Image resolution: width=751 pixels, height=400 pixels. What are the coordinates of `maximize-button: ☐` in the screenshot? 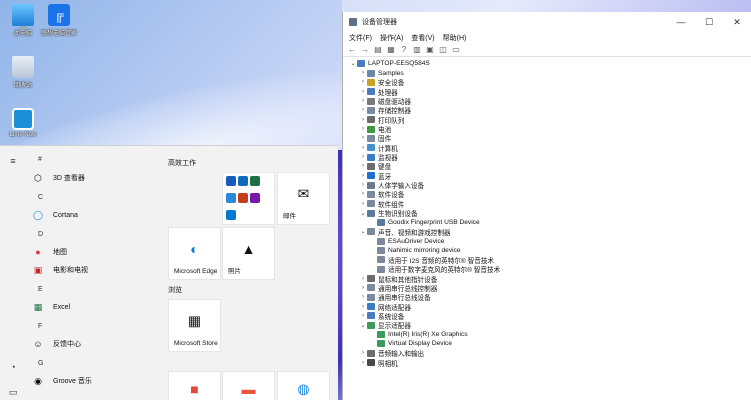 It's located at (709, 22).